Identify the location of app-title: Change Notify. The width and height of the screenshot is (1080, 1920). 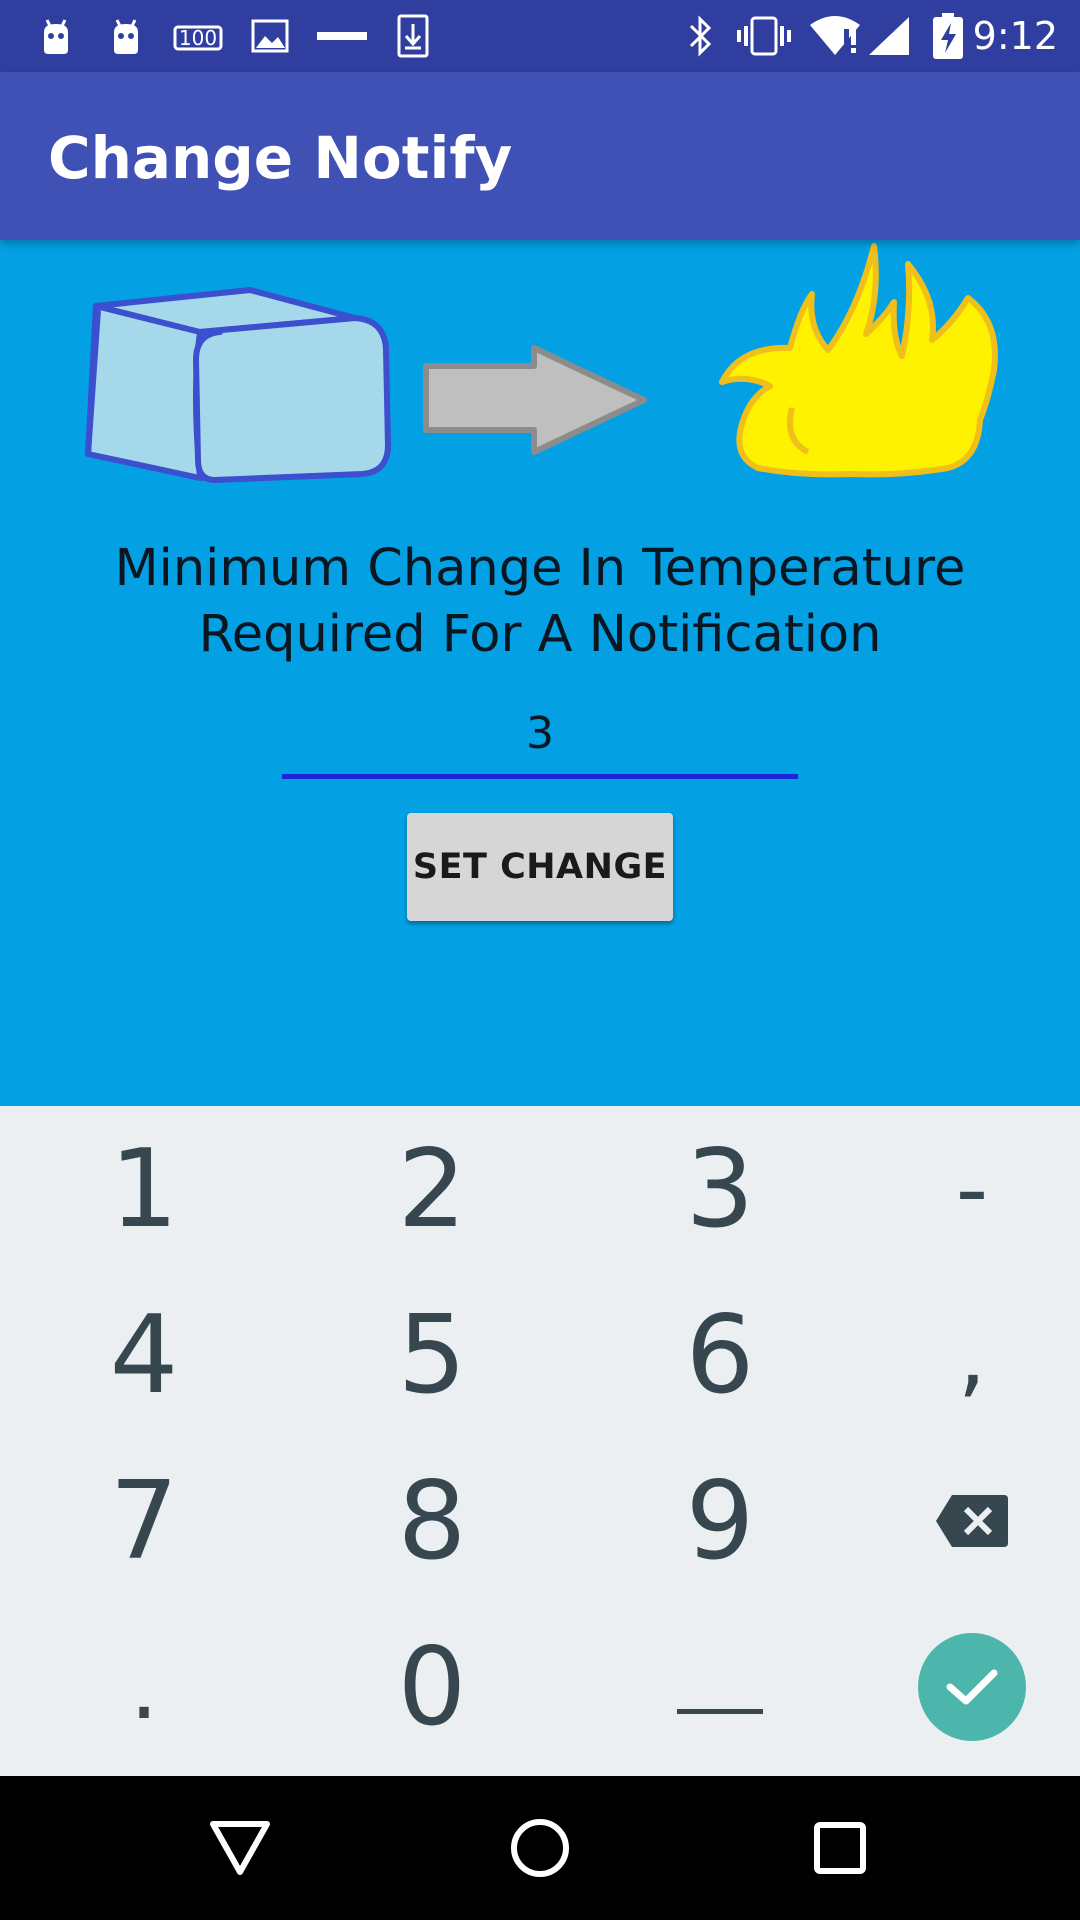
(280, 158).